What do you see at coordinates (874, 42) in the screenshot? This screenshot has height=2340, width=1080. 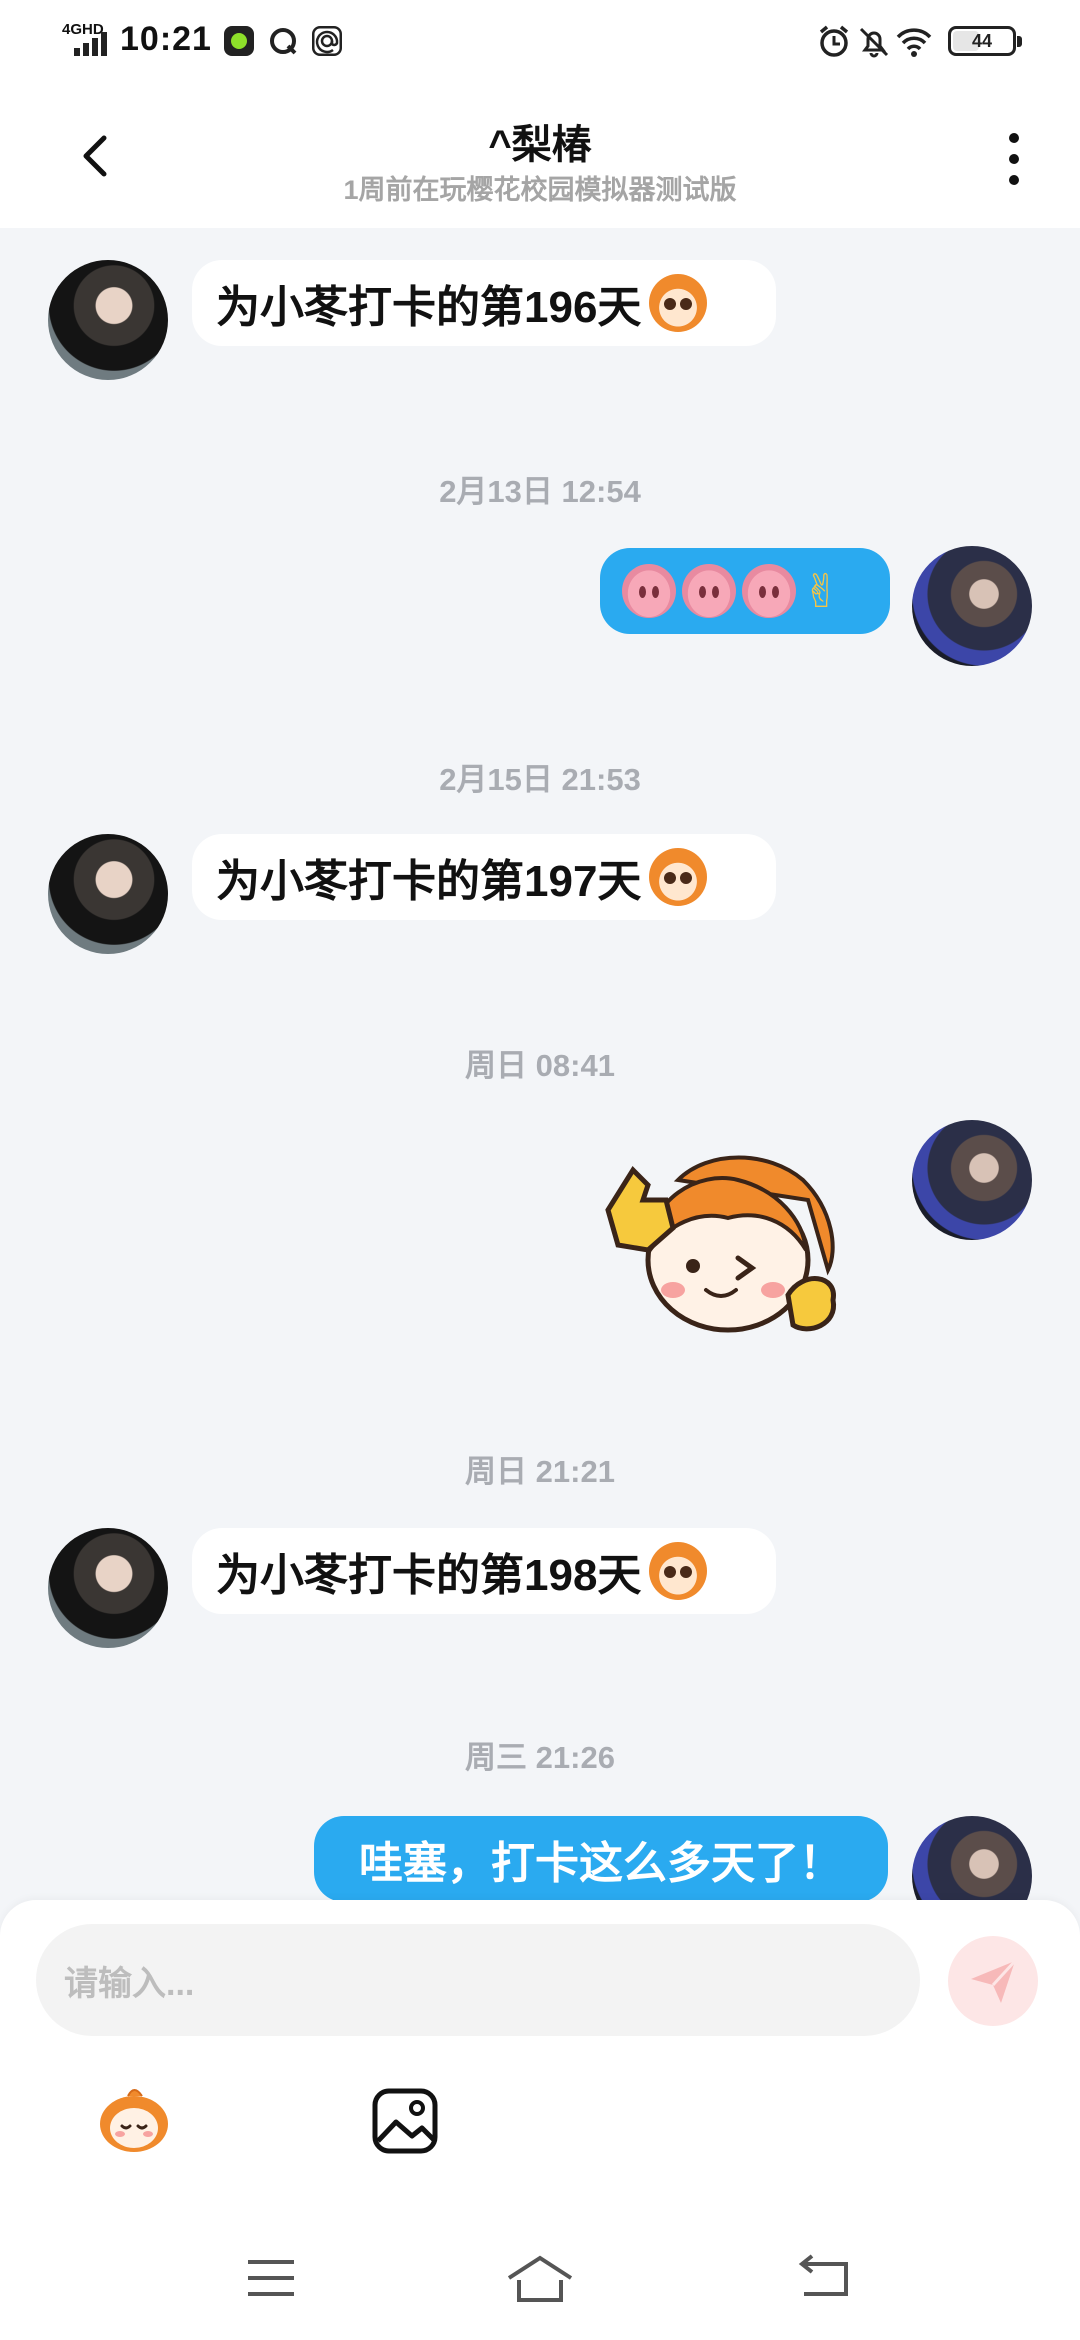 I see `mute-bell-icon` at bounding box center [874, 42].